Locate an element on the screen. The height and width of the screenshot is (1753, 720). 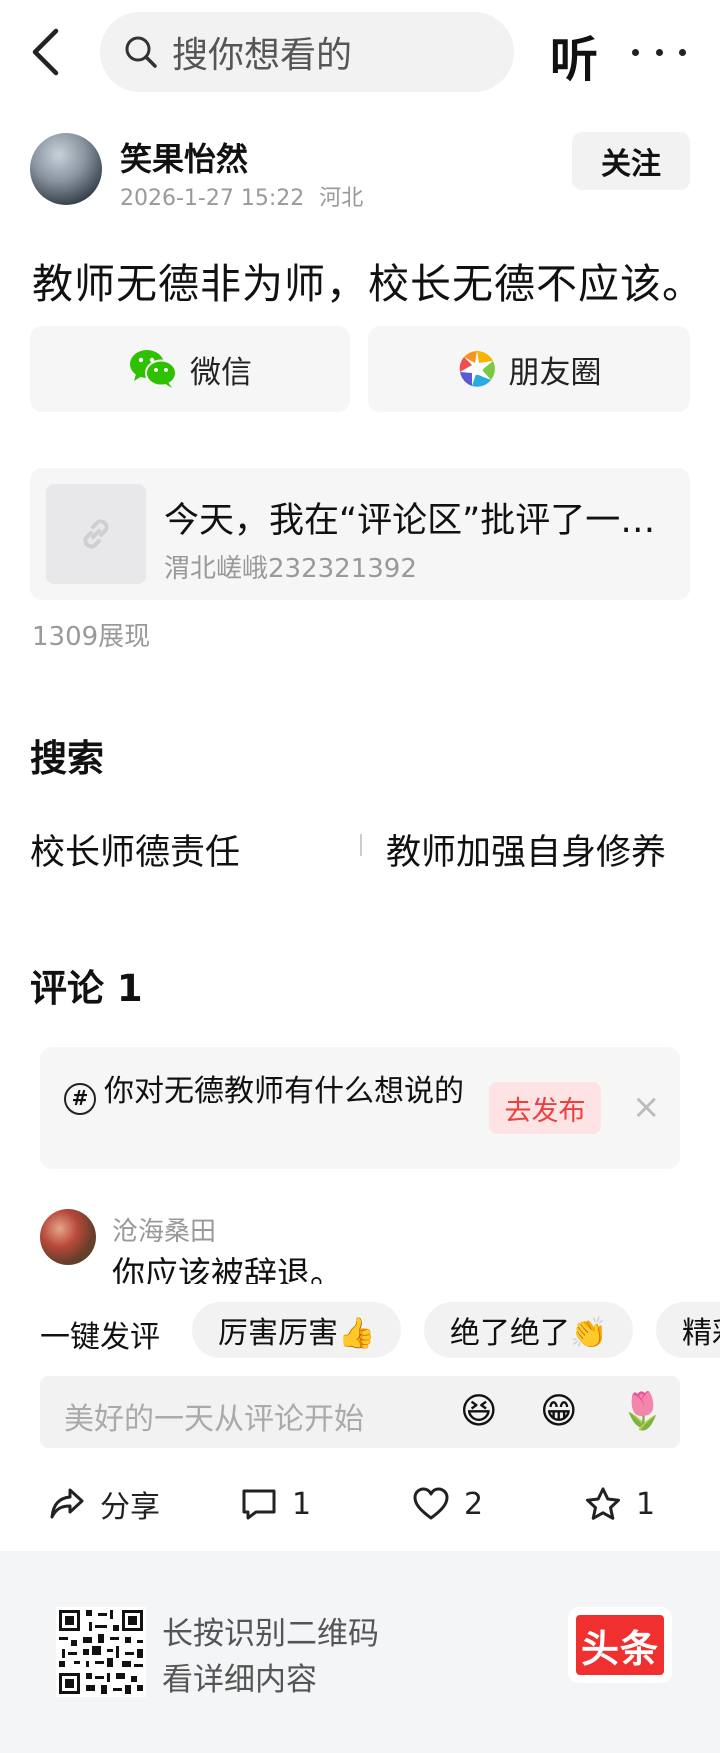
qr-hint-line1: 长按识别二维码 is located at coordinates (270, 1634).